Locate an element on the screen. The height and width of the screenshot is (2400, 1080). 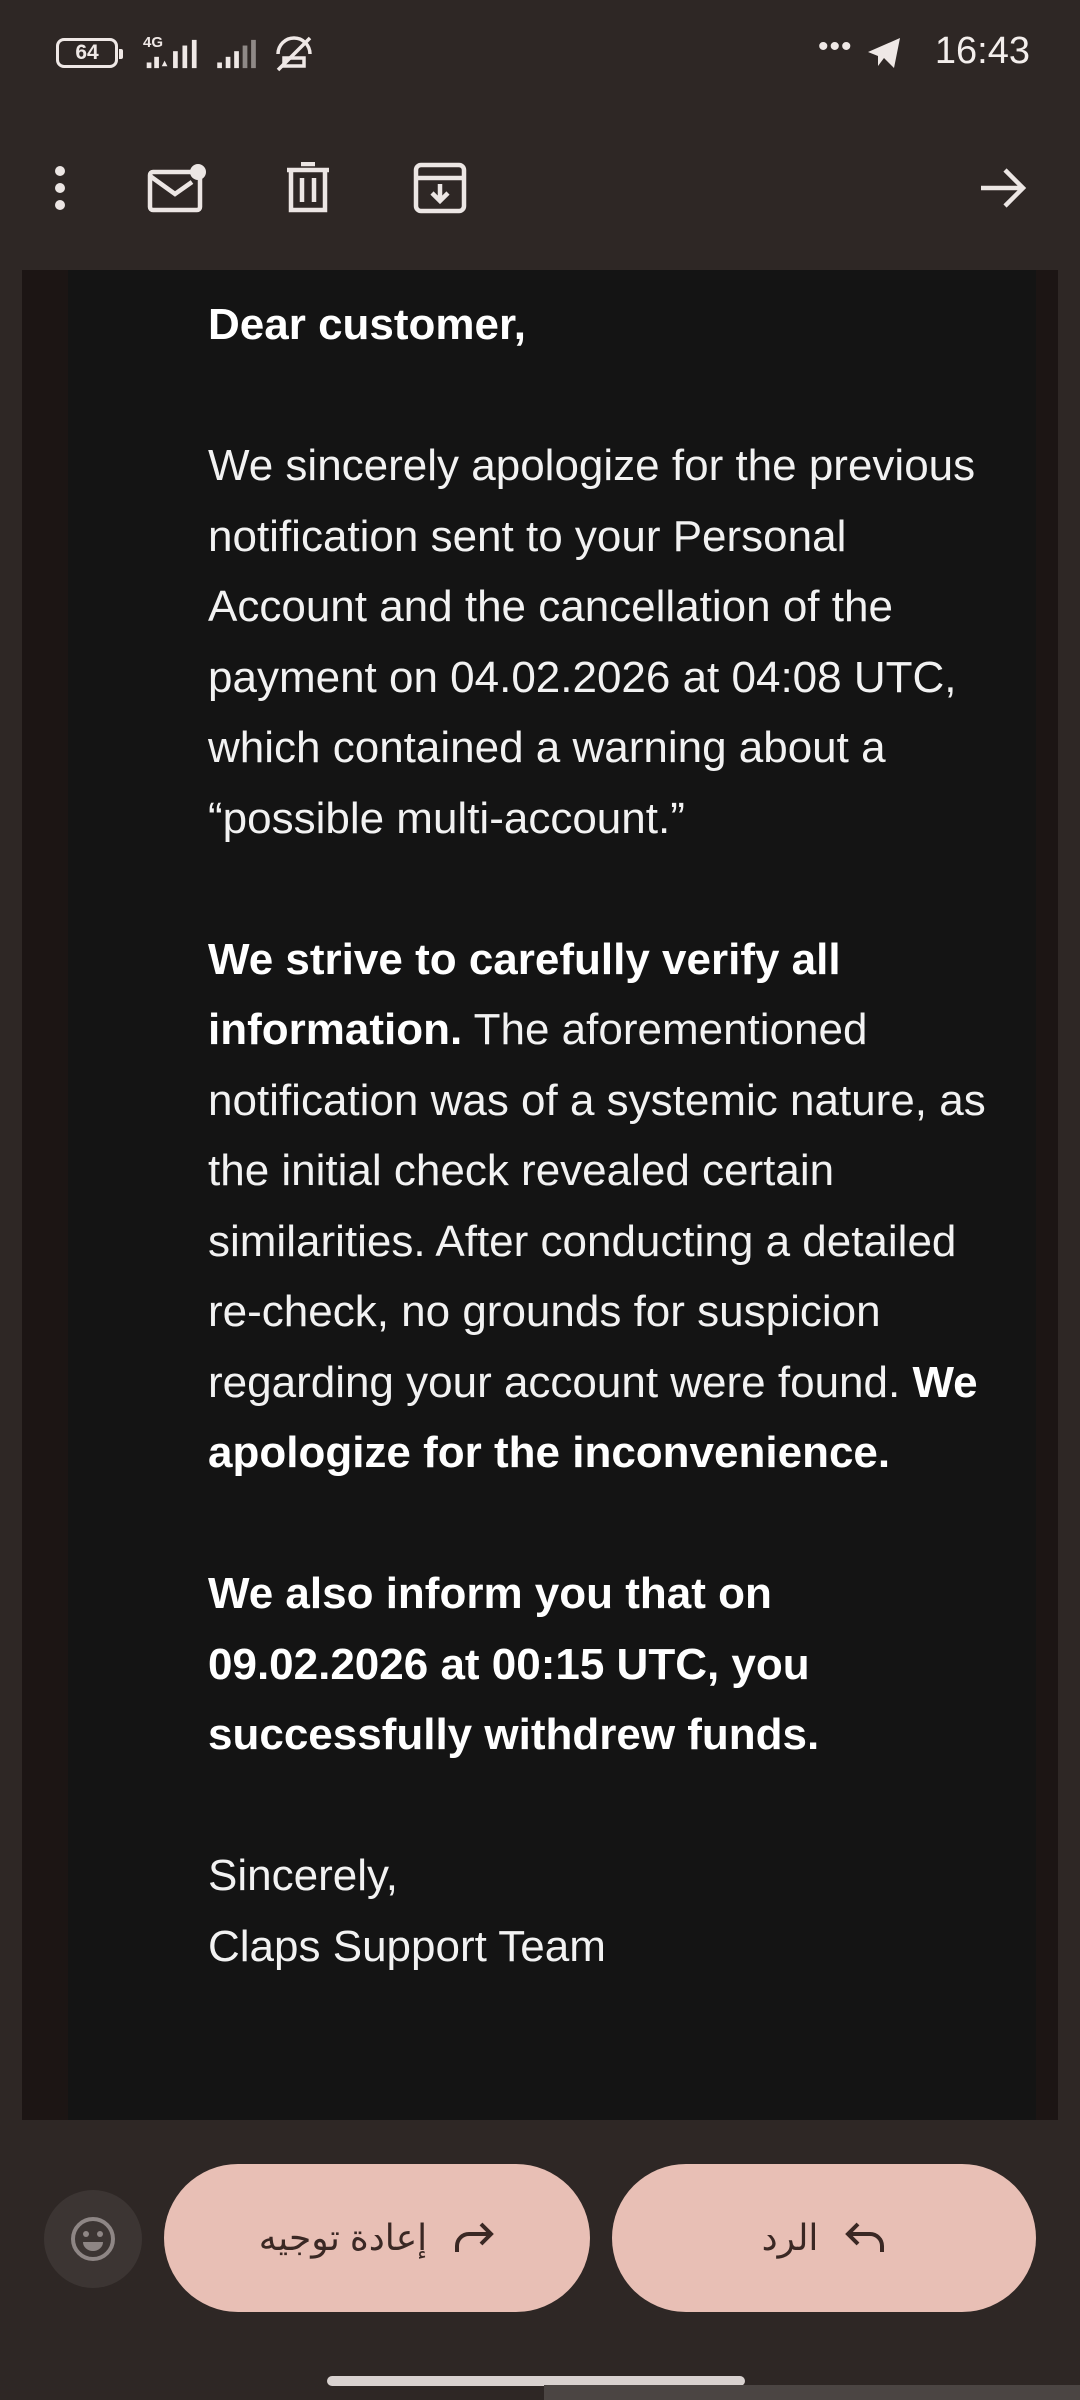
smiley-icon is located at coordinates (93, 2239).